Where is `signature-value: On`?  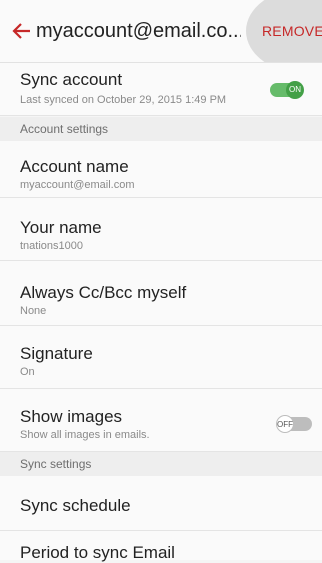
signature-value: On is located at coordinates (27, 372).